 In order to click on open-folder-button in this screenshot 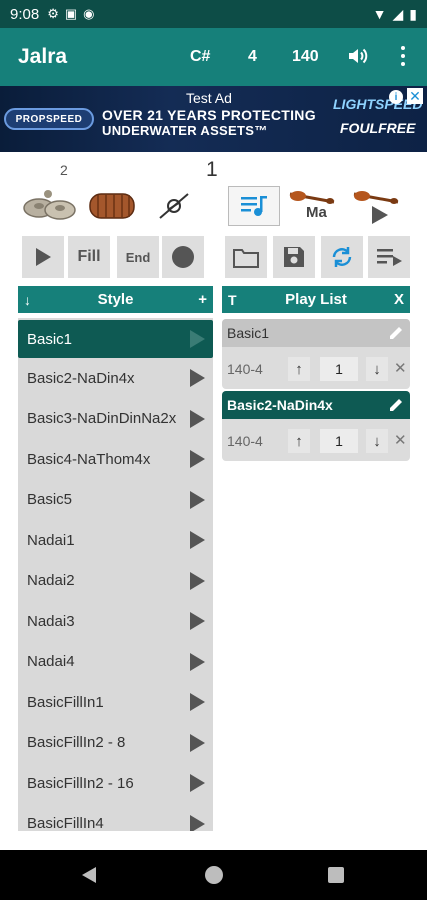, I will do `click(246, 257)`.